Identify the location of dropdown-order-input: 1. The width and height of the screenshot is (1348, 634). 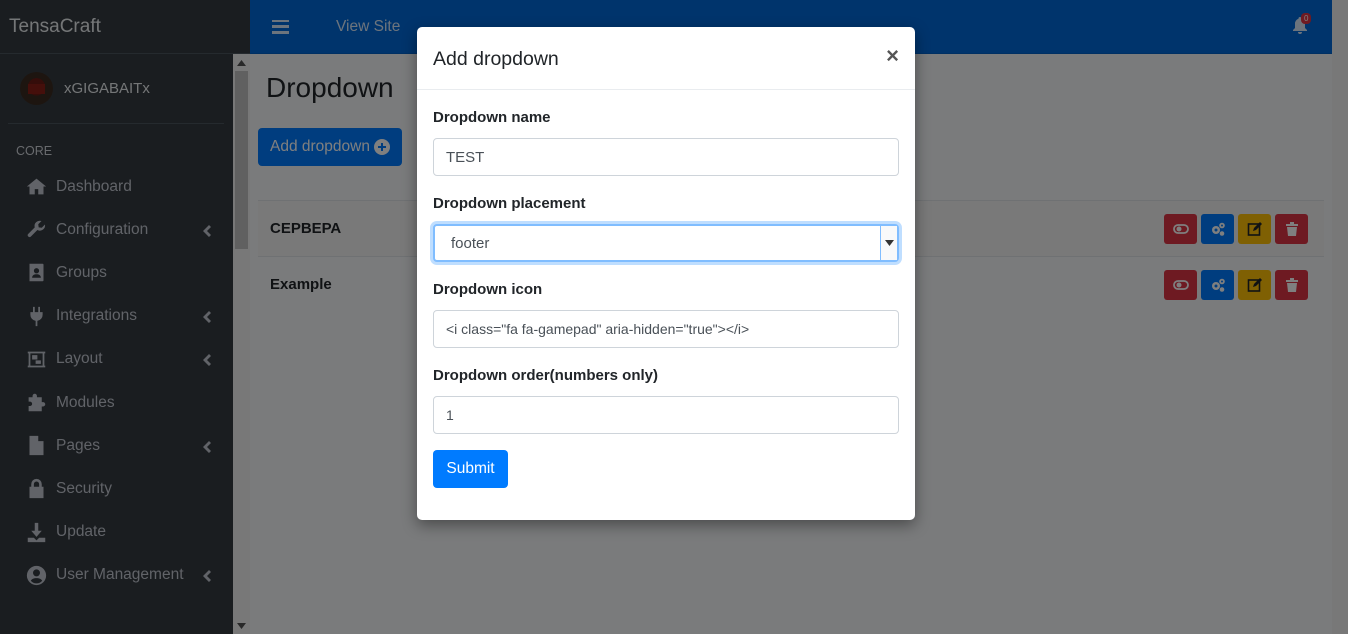
(666, 415).